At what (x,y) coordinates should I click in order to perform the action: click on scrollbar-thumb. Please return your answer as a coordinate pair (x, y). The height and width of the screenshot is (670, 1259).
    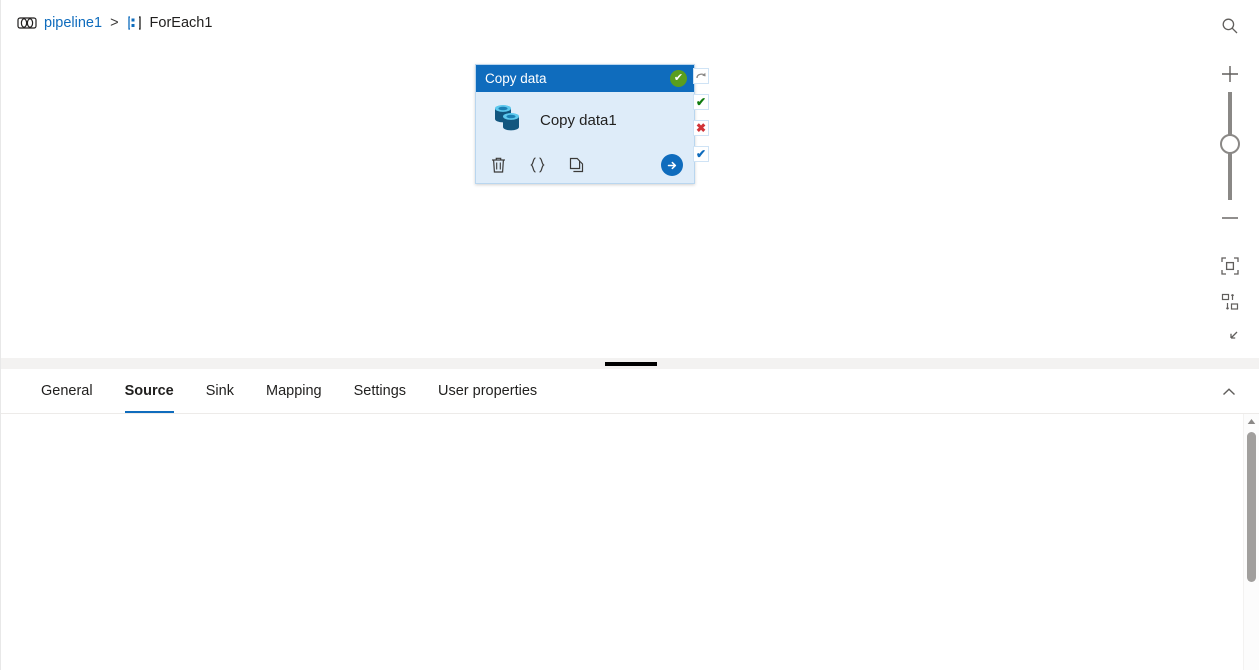
    Looking at the image, I should click on (1251, 507).